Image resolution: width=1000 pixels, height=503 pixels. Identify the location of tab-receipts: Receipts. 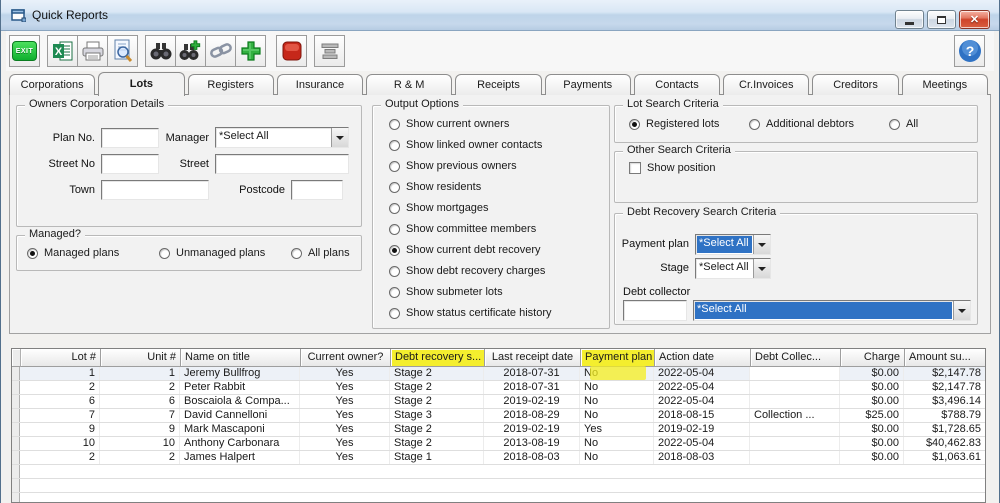
(498, 84).